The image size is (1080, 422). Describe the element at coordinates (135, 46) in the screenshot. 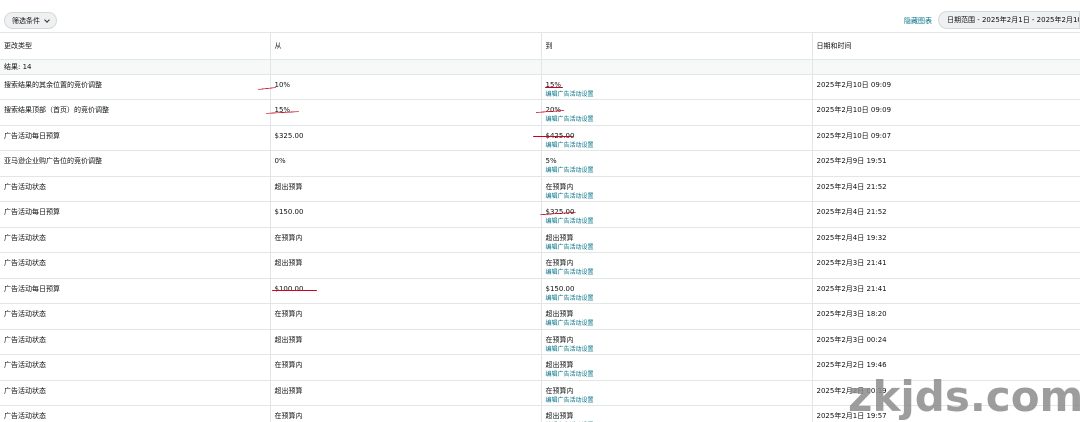

I see `column-header-change-type: 更改类型` at that location.